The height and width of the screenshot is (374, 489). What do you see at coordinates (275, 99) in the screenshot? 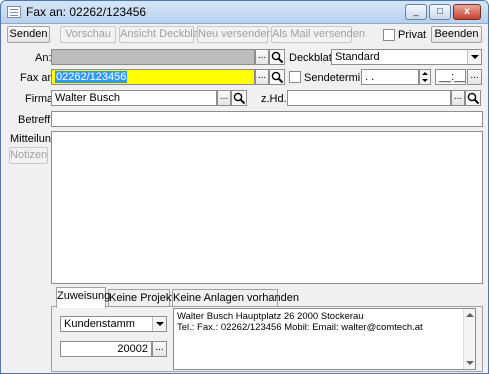
I see `attn-label: z.Hd.:` at bounding box center [275, 99].